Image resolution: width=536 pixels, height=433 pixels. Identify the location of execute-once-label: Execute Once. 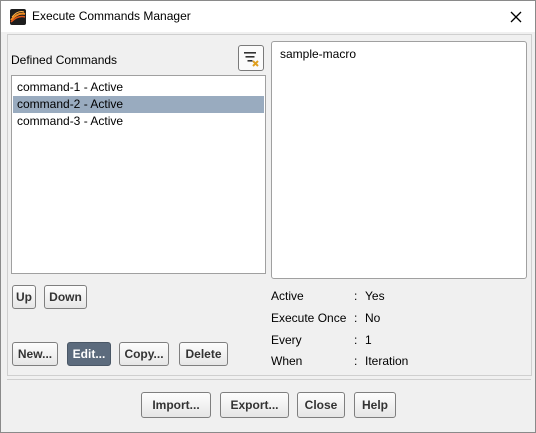
(309, 318).